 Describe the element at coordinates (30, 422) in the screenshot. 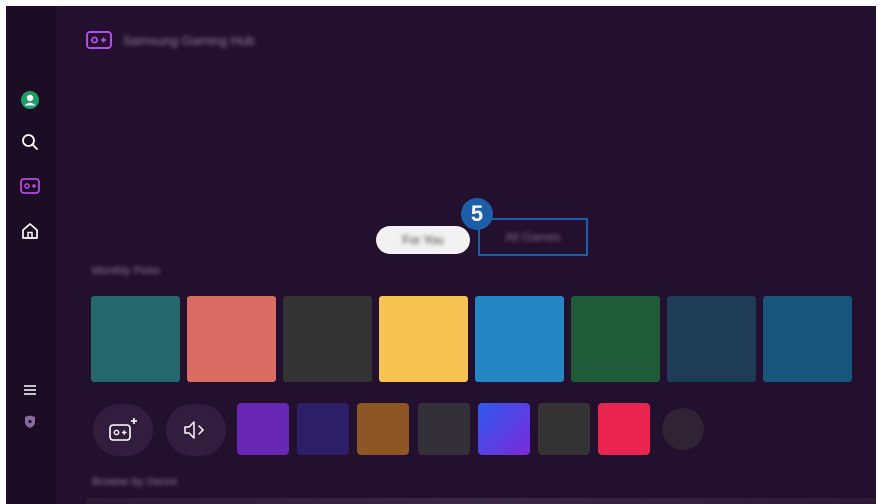

I see `shield-icon` at that location.